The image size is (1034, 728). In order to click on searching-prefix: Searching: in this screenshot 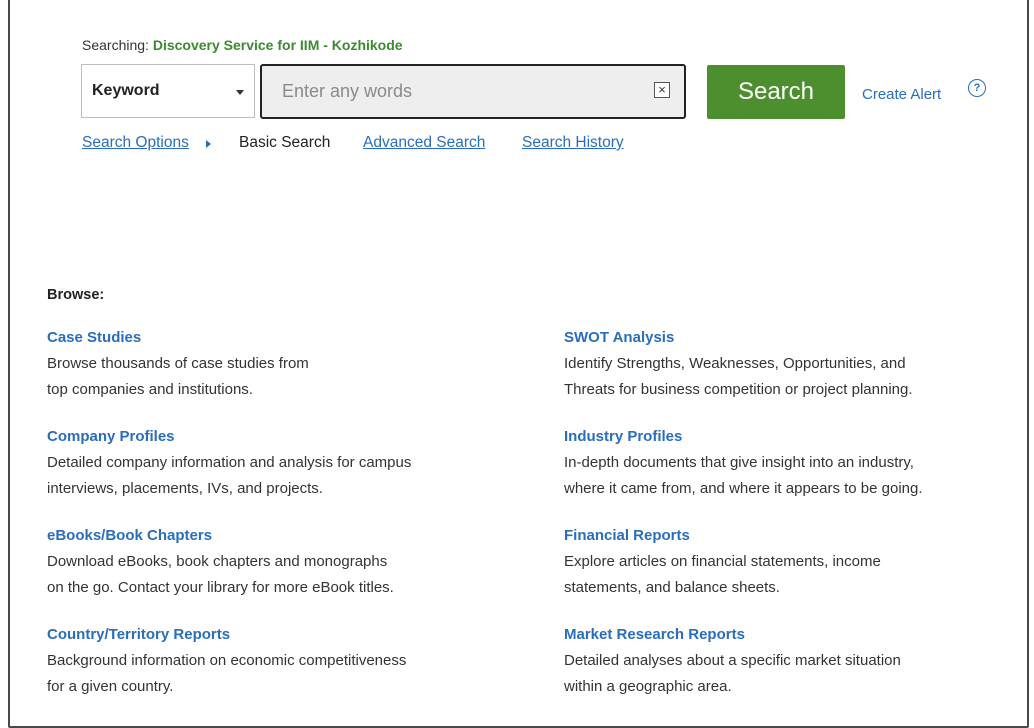, I will do `click(115, 45)`.